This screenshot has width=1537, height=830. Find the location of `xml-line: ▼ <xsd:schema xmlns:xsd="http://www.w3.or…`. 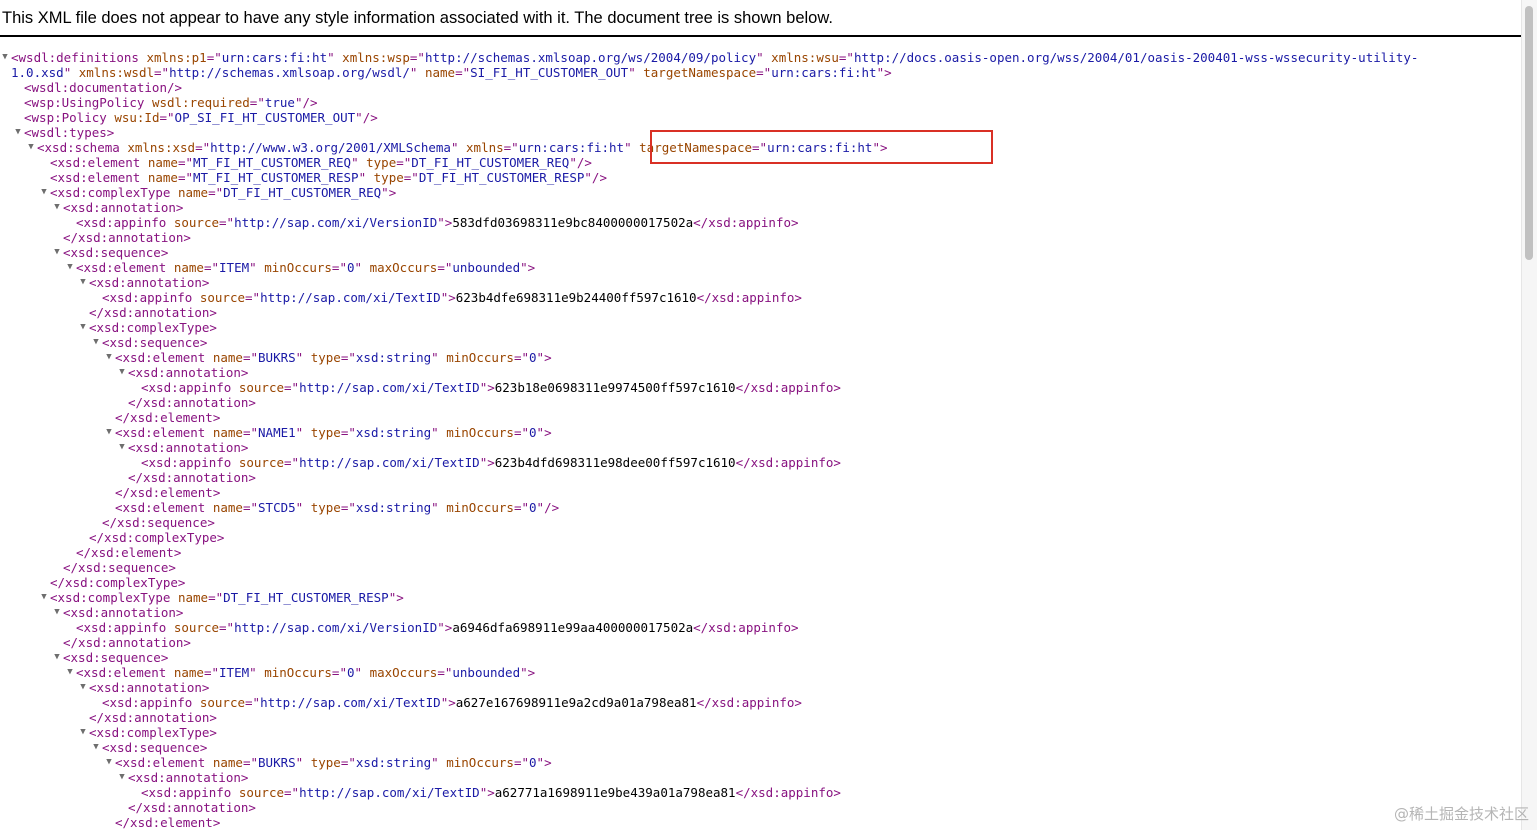

xml-line: ▼ <xsd:schema xmlns:xsd="http://www.w3.or… is located at coordinates (457, 147).